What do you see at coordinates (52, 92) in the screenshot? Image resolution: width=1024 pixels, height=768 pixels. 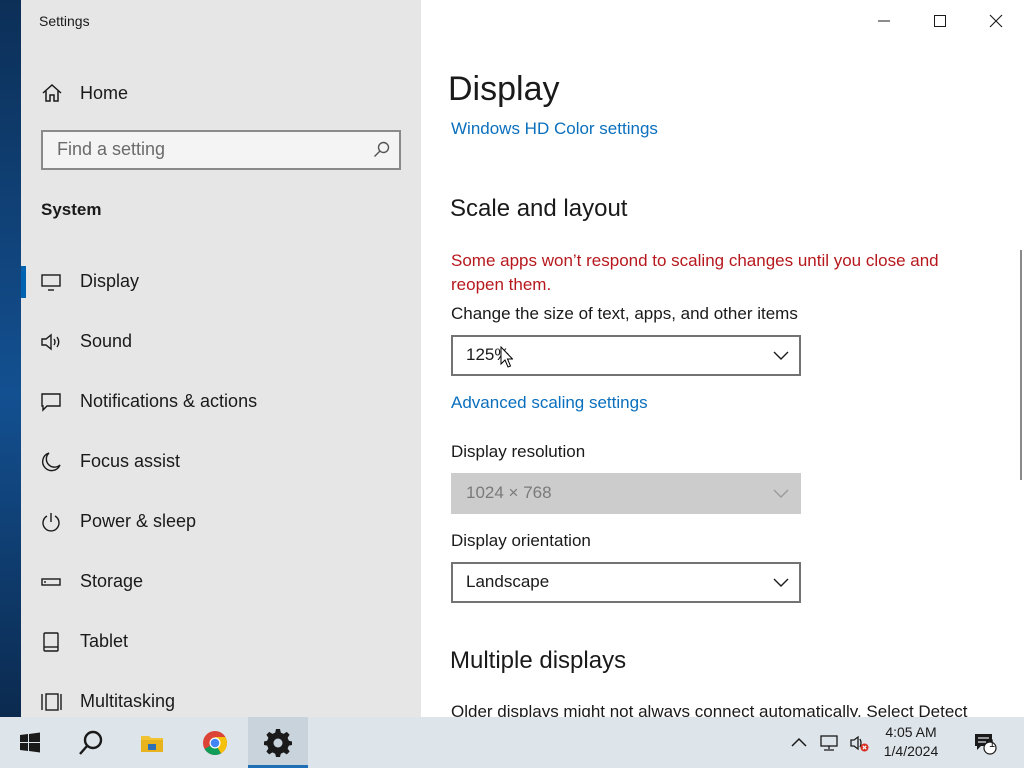 I see `home-icon` at bounding box center [52, 92].